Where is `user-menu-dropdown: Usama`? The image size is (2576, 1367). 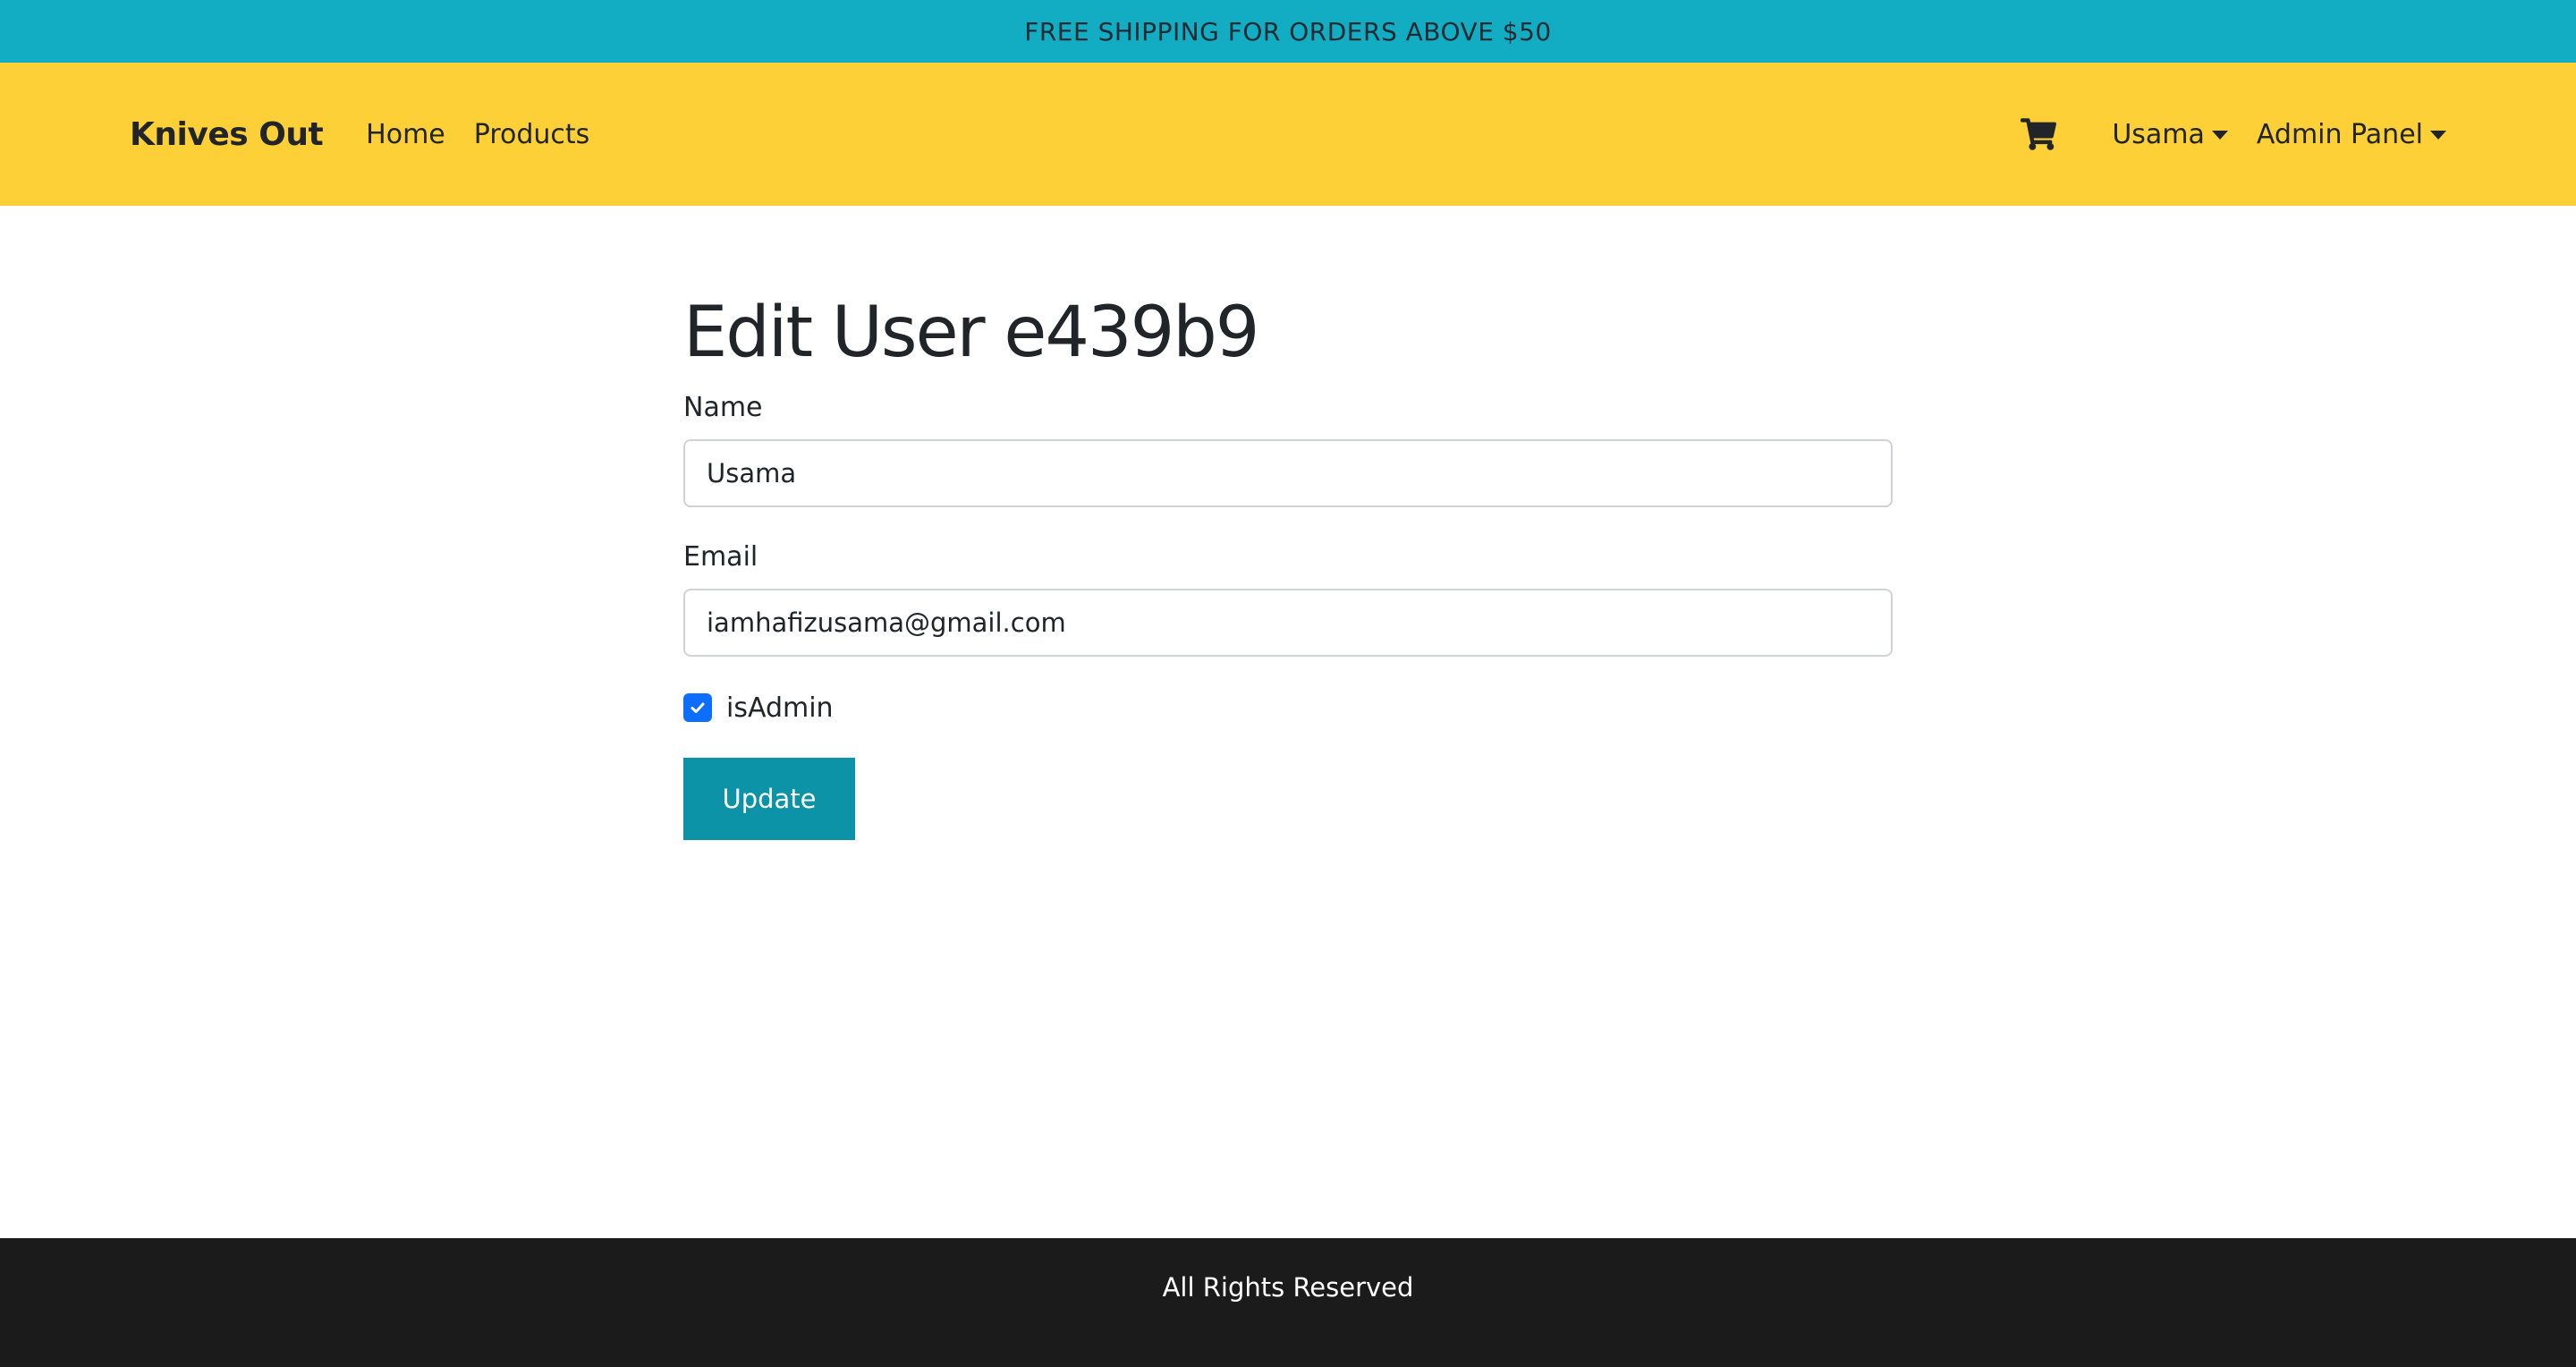
user-menu-dropdown: Usama is located at coordinates (2170, 134).